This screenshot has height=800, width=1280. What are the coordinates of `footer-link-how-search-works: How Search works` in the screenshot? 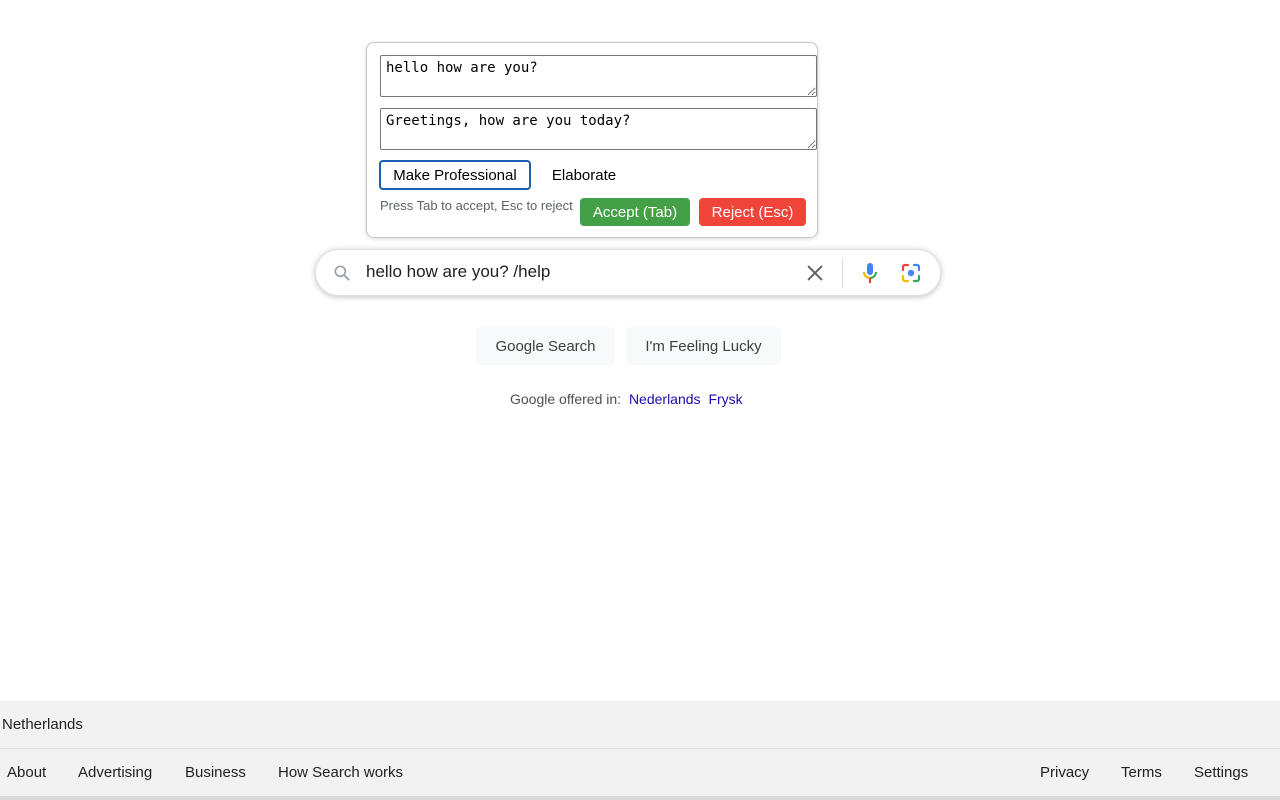 It's located at (340, 772).